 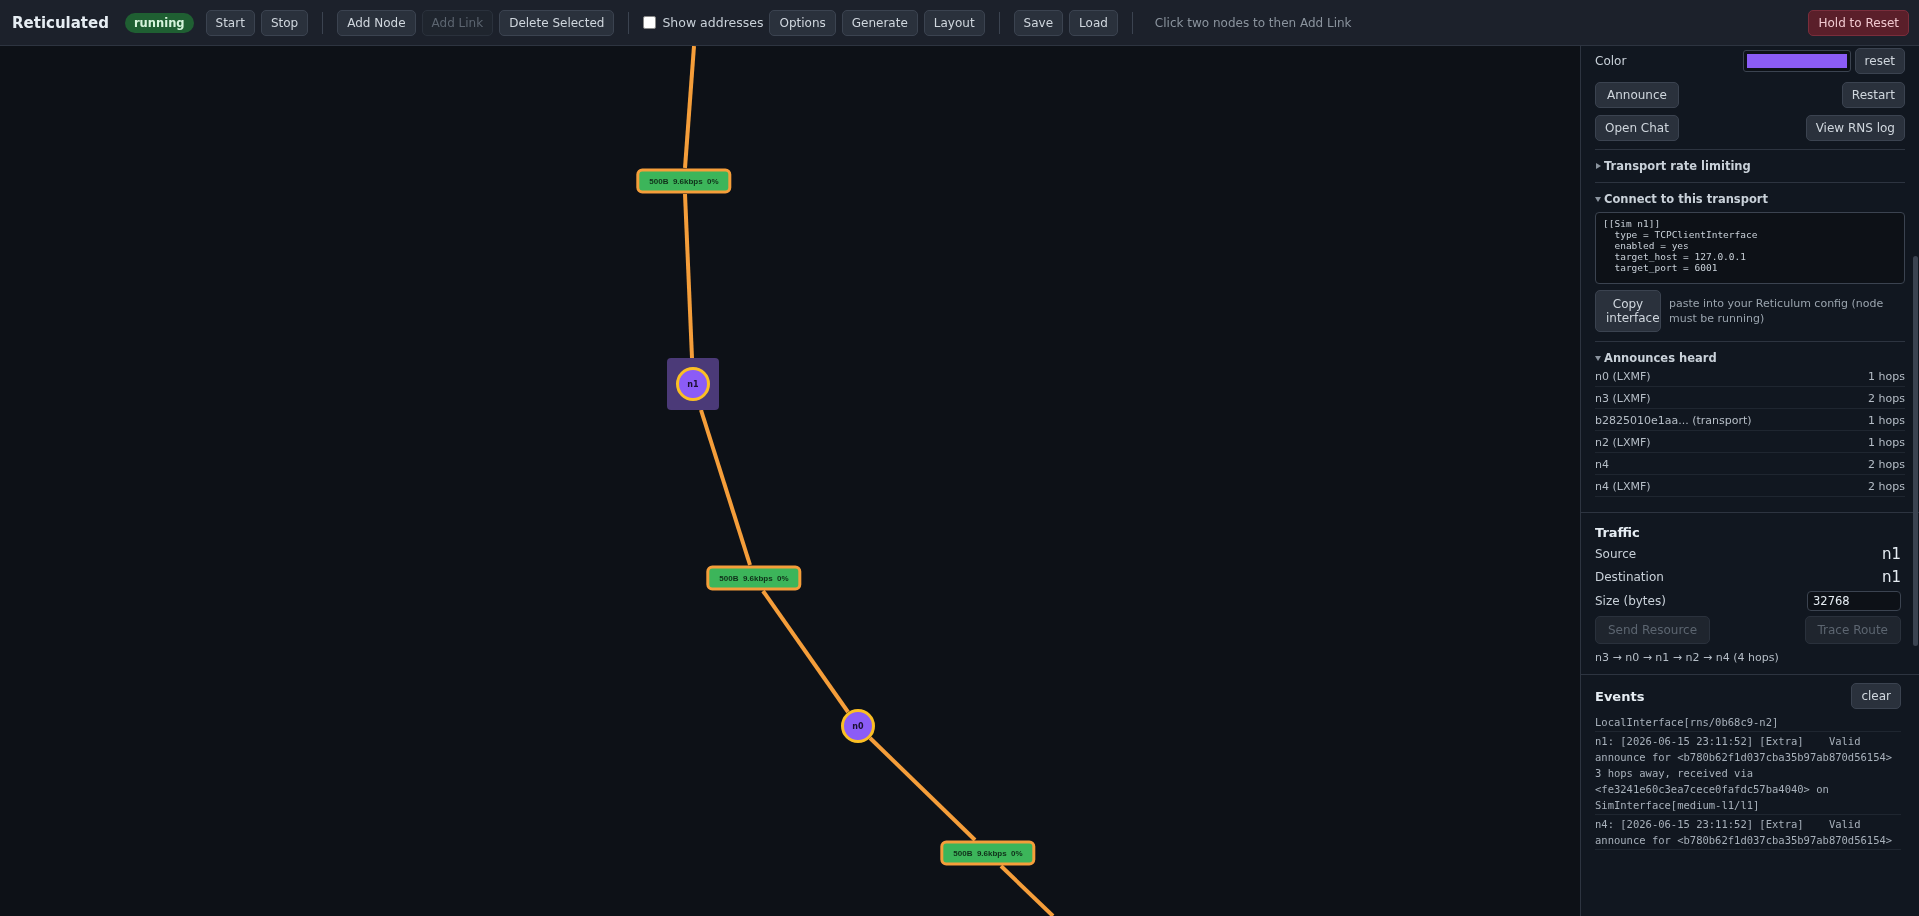 What do you see at coordinates (1038, 22) in the screenshot?
I see `toolbar-button: Save` at bounding box center [1038, 22].